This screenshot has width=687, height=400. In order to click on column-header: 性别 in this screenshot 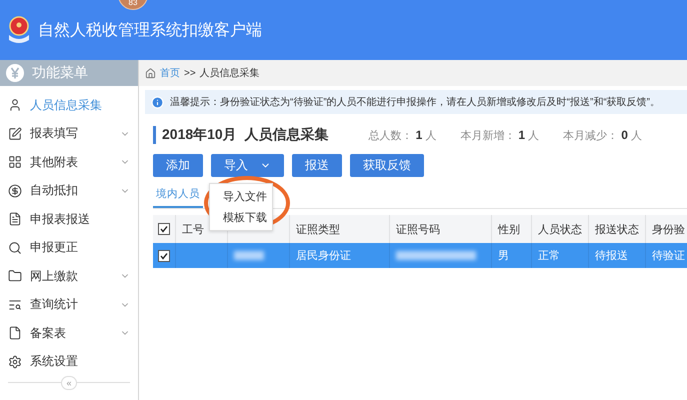, I will do `click(509, 229)`.